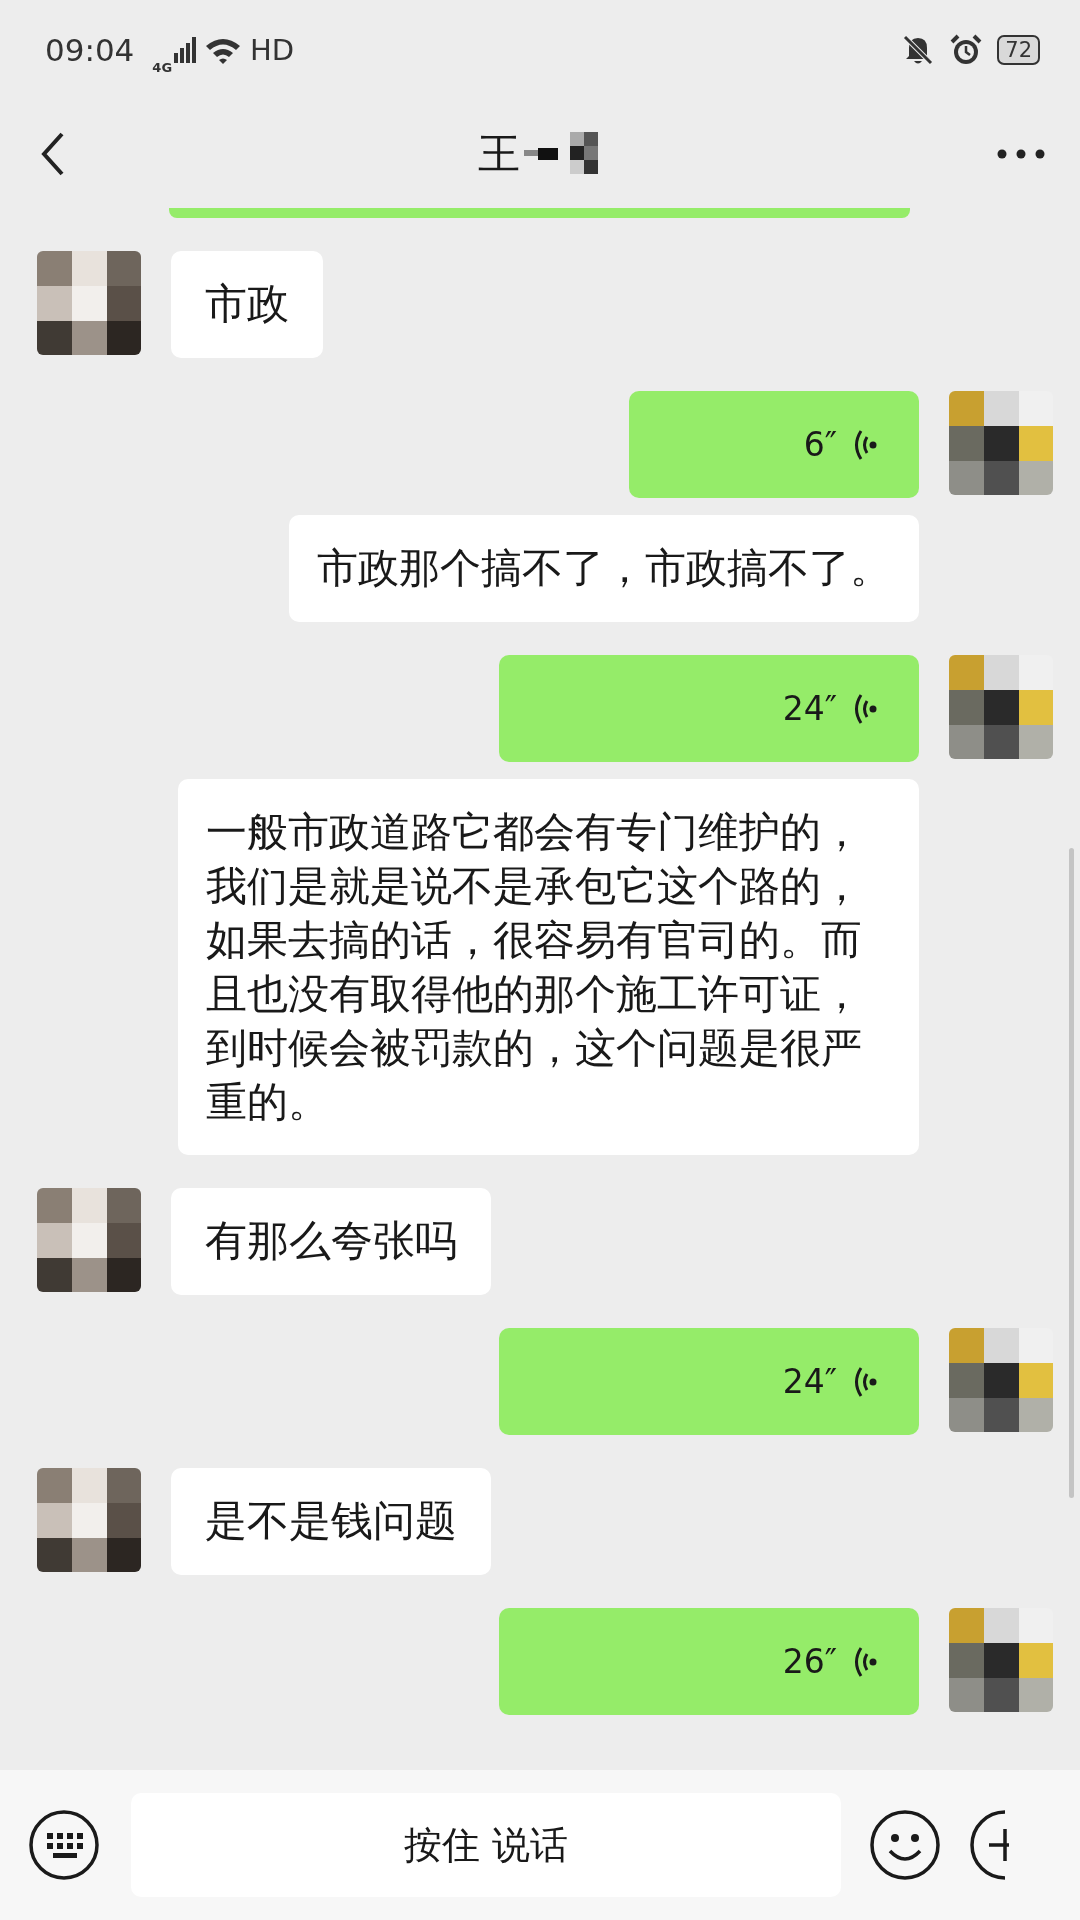 The height and width of the screenshot is (1920, 1080). What do you see at coordinates (905, 1845) in the screenshot?
I see `emoji-icon` at bounding box center [905, 1845].